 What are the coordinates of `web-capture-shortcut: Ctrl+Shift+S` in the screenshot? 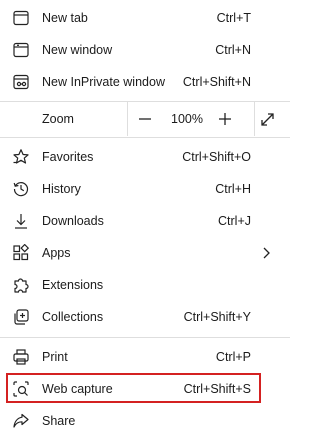 It's located at (217, 389).